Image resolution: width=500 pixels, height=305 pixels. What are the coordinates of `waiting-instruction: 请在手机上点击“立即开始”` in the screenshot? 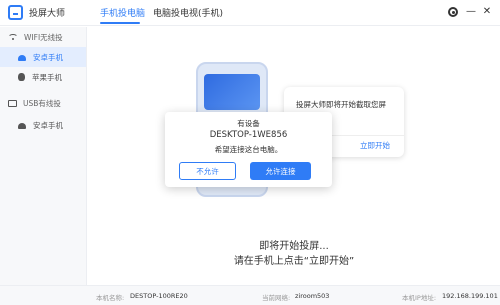 It's located at (294, 261).